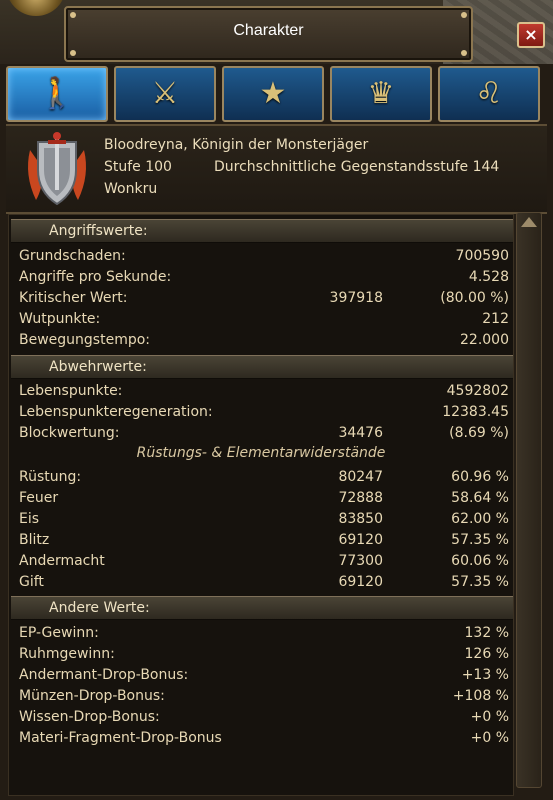 Image resolution: width=553 pixels, height=800 pixels. I want to click on stat-label: Blockwertung:, so click(69, 433).